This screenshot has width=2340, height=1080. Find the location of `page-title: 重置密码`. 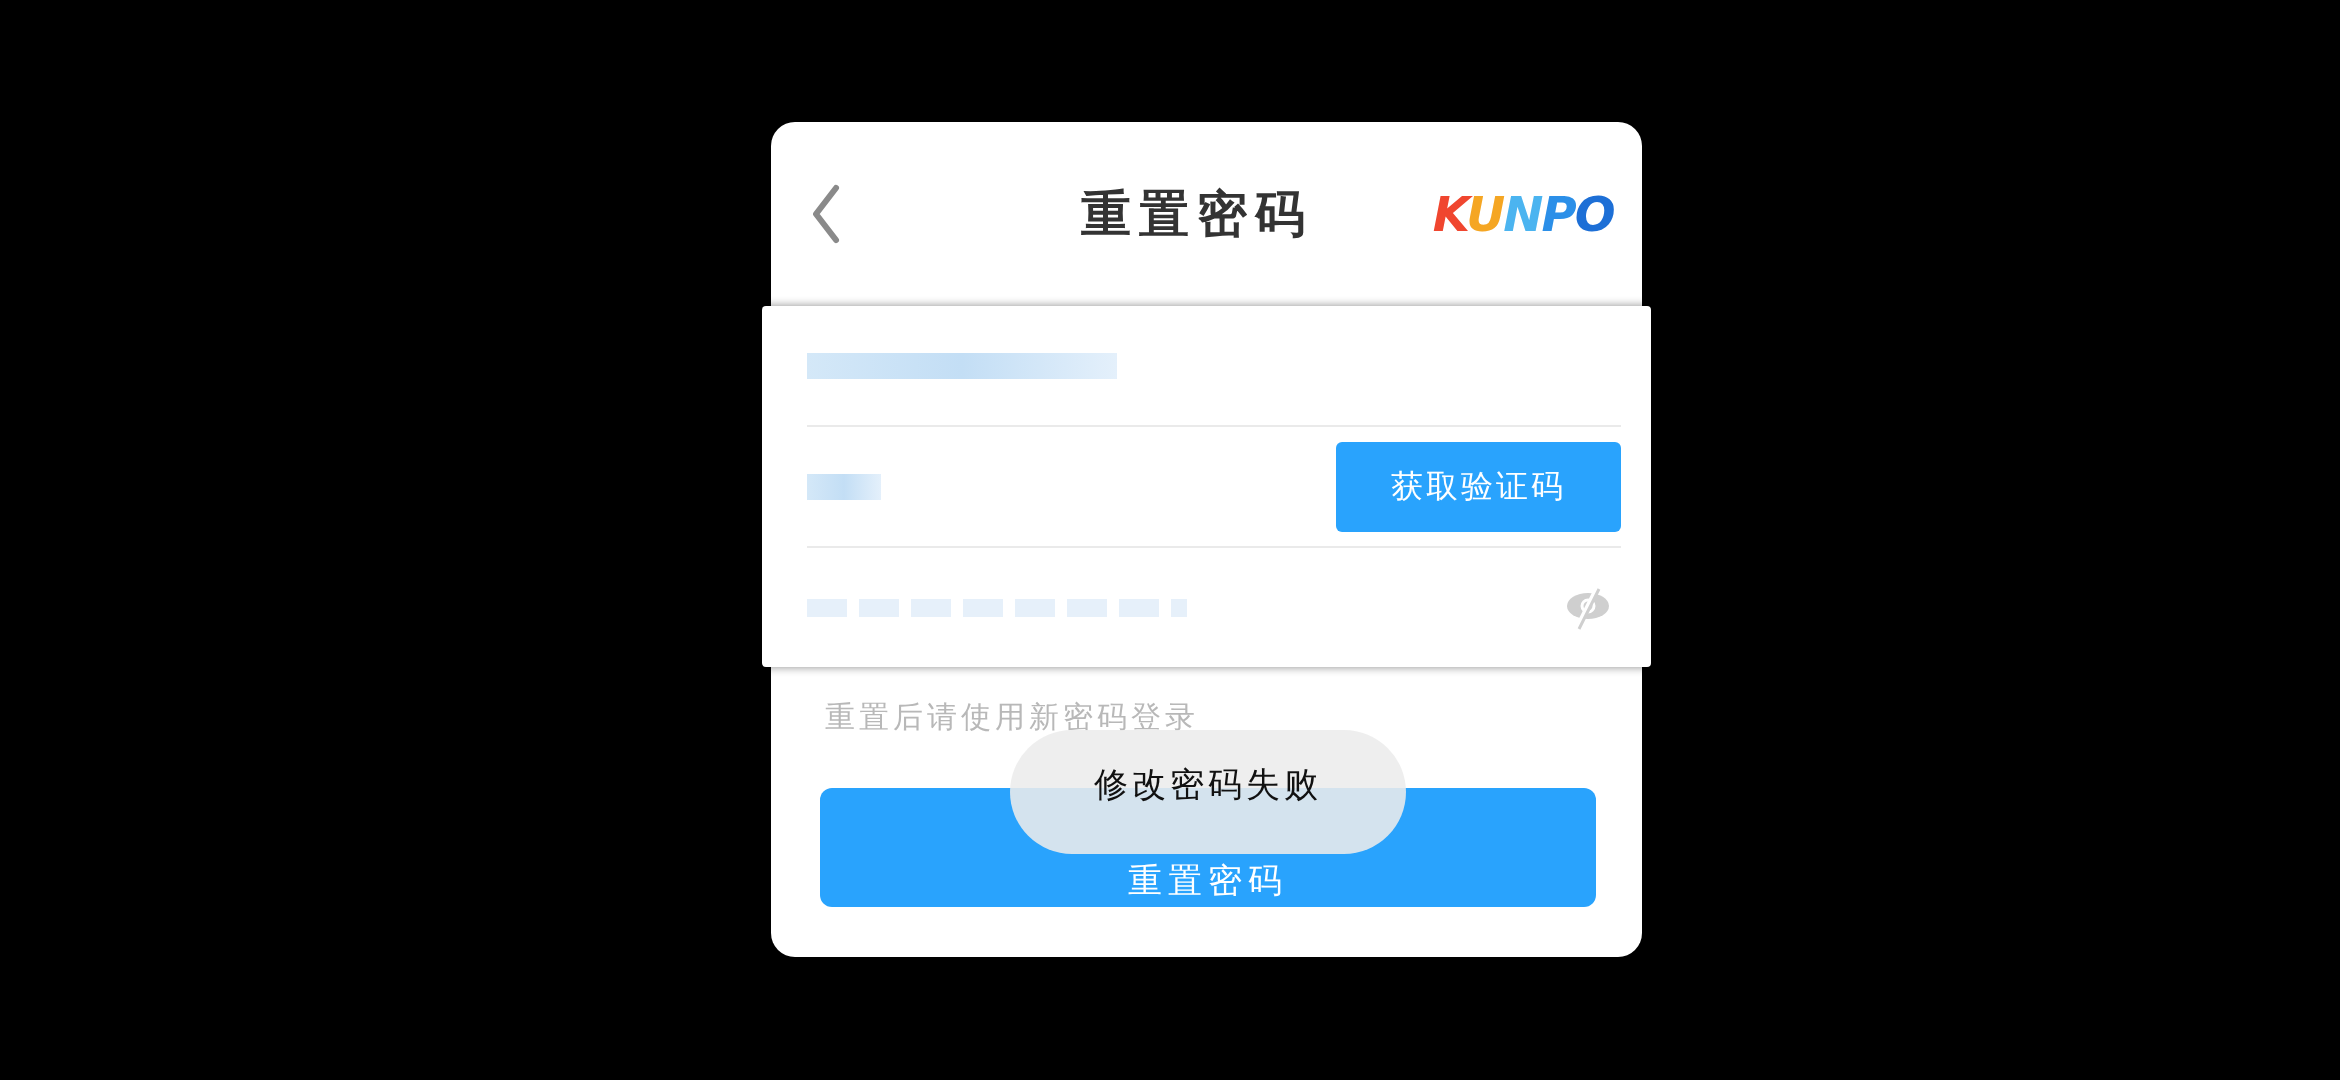

page-title: 重置密码 is located at coordinates (1196, 214).